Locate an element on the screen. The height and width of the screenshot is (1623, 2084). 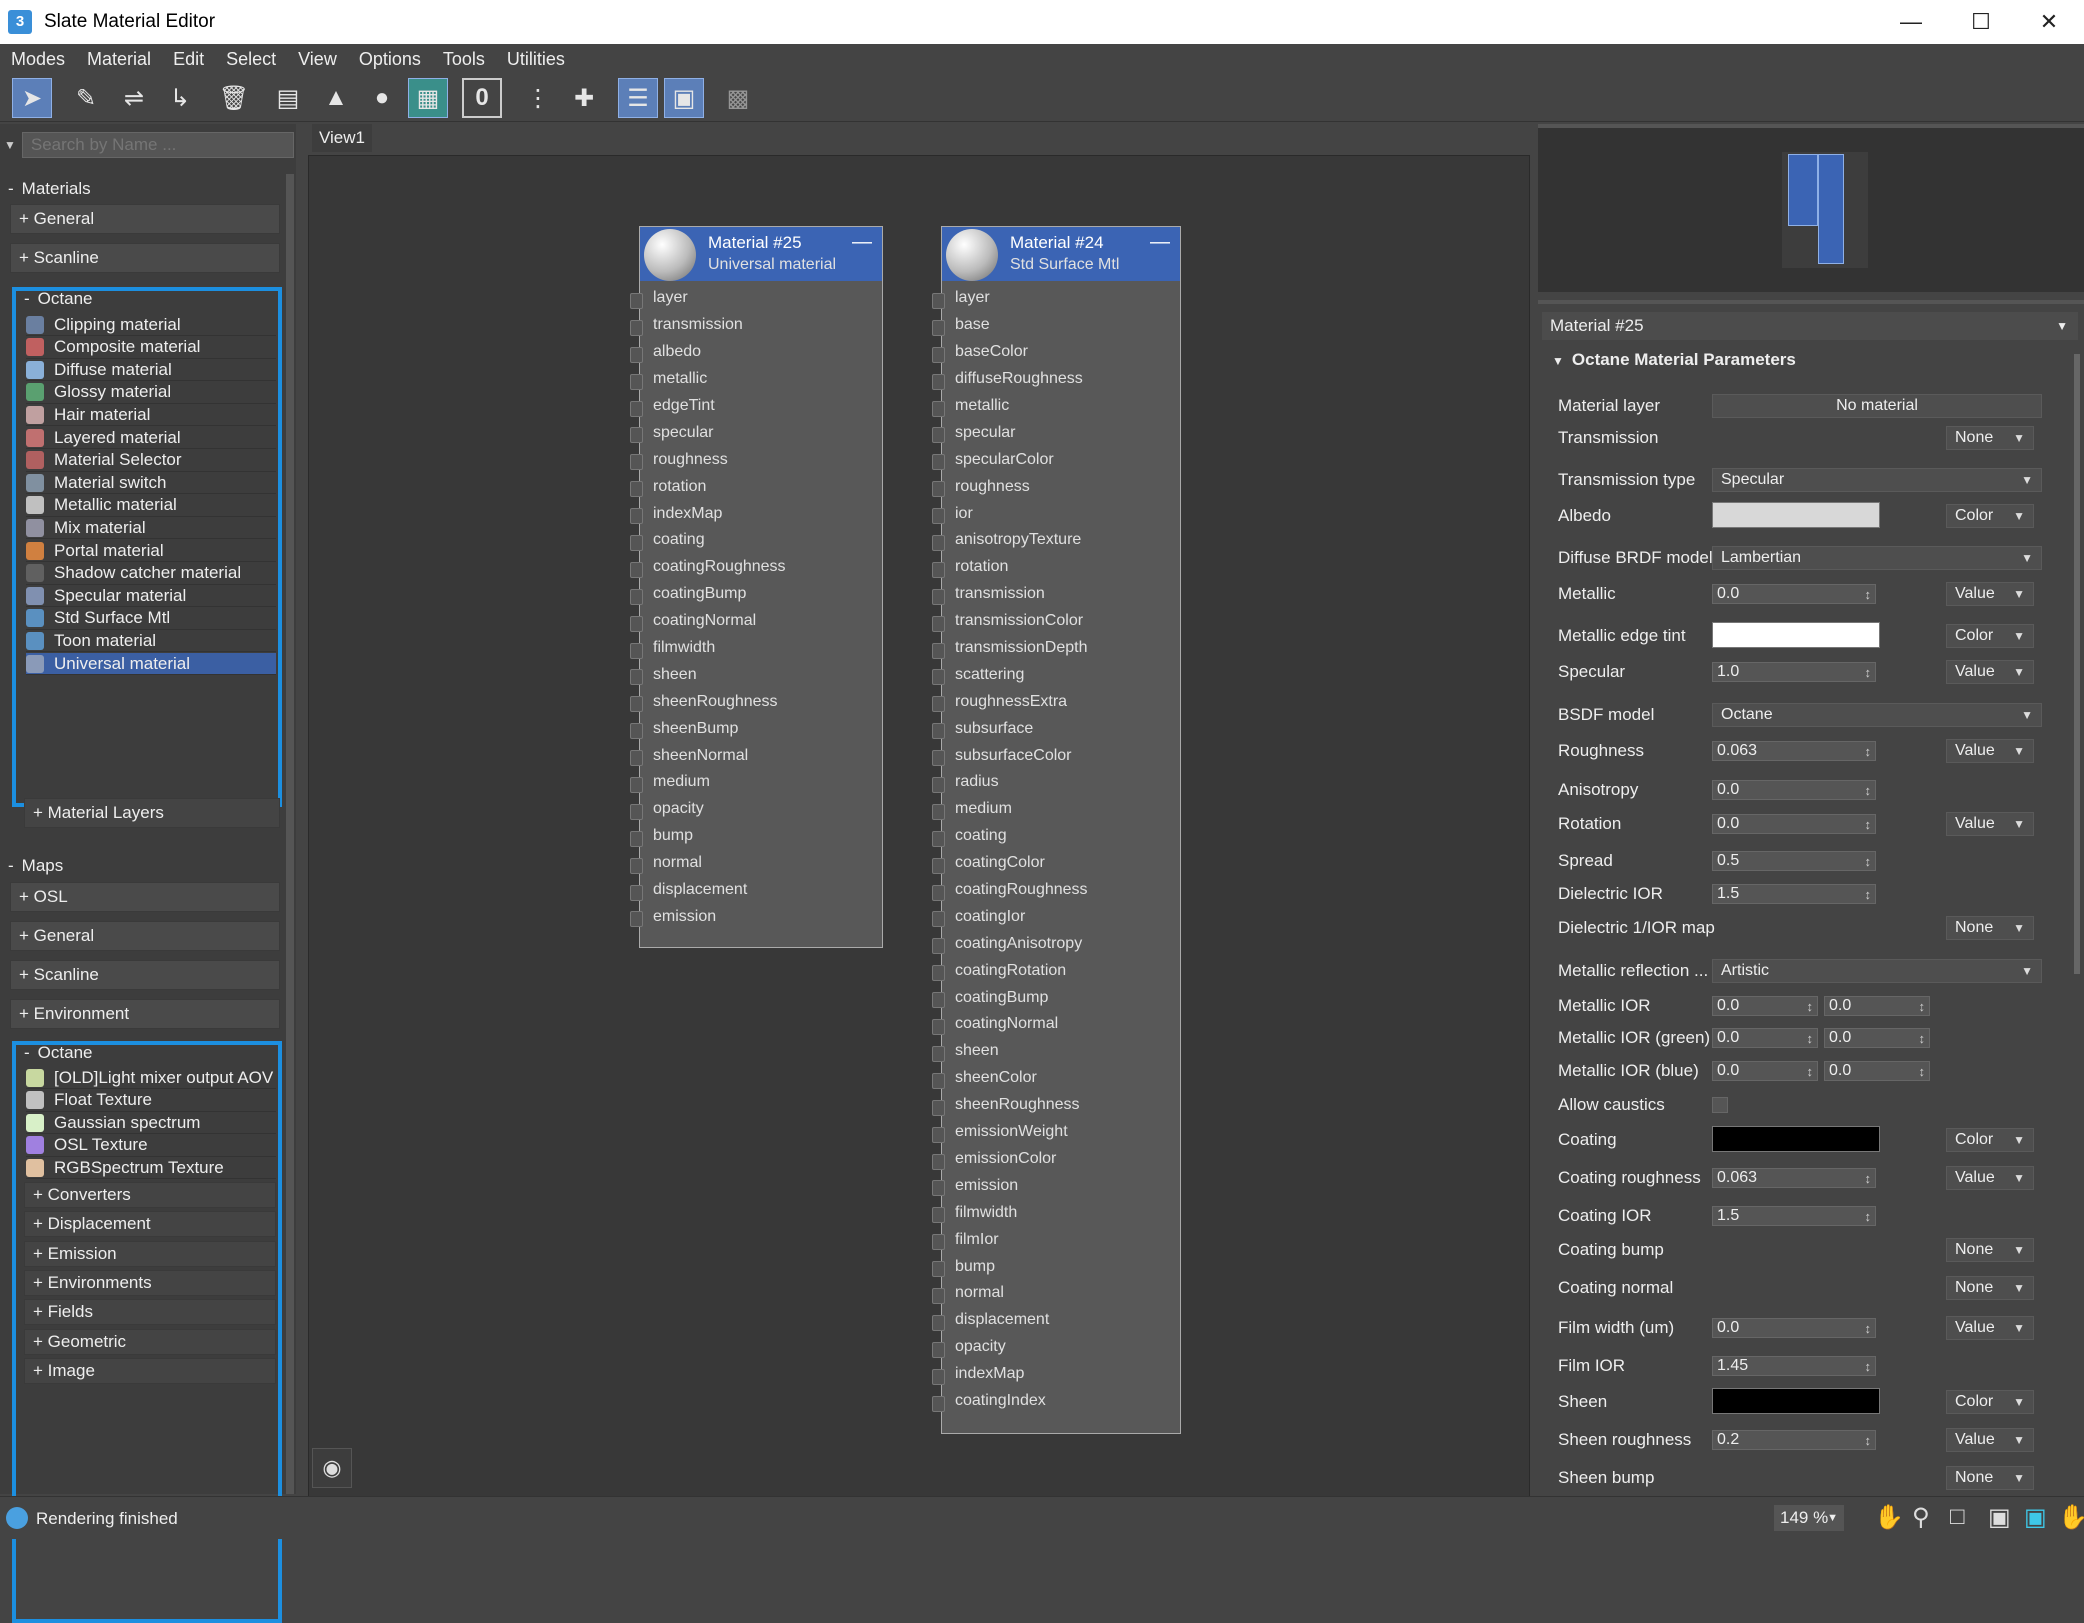
material-item-toon-material: Toon material is located at coordinates (151, 641).